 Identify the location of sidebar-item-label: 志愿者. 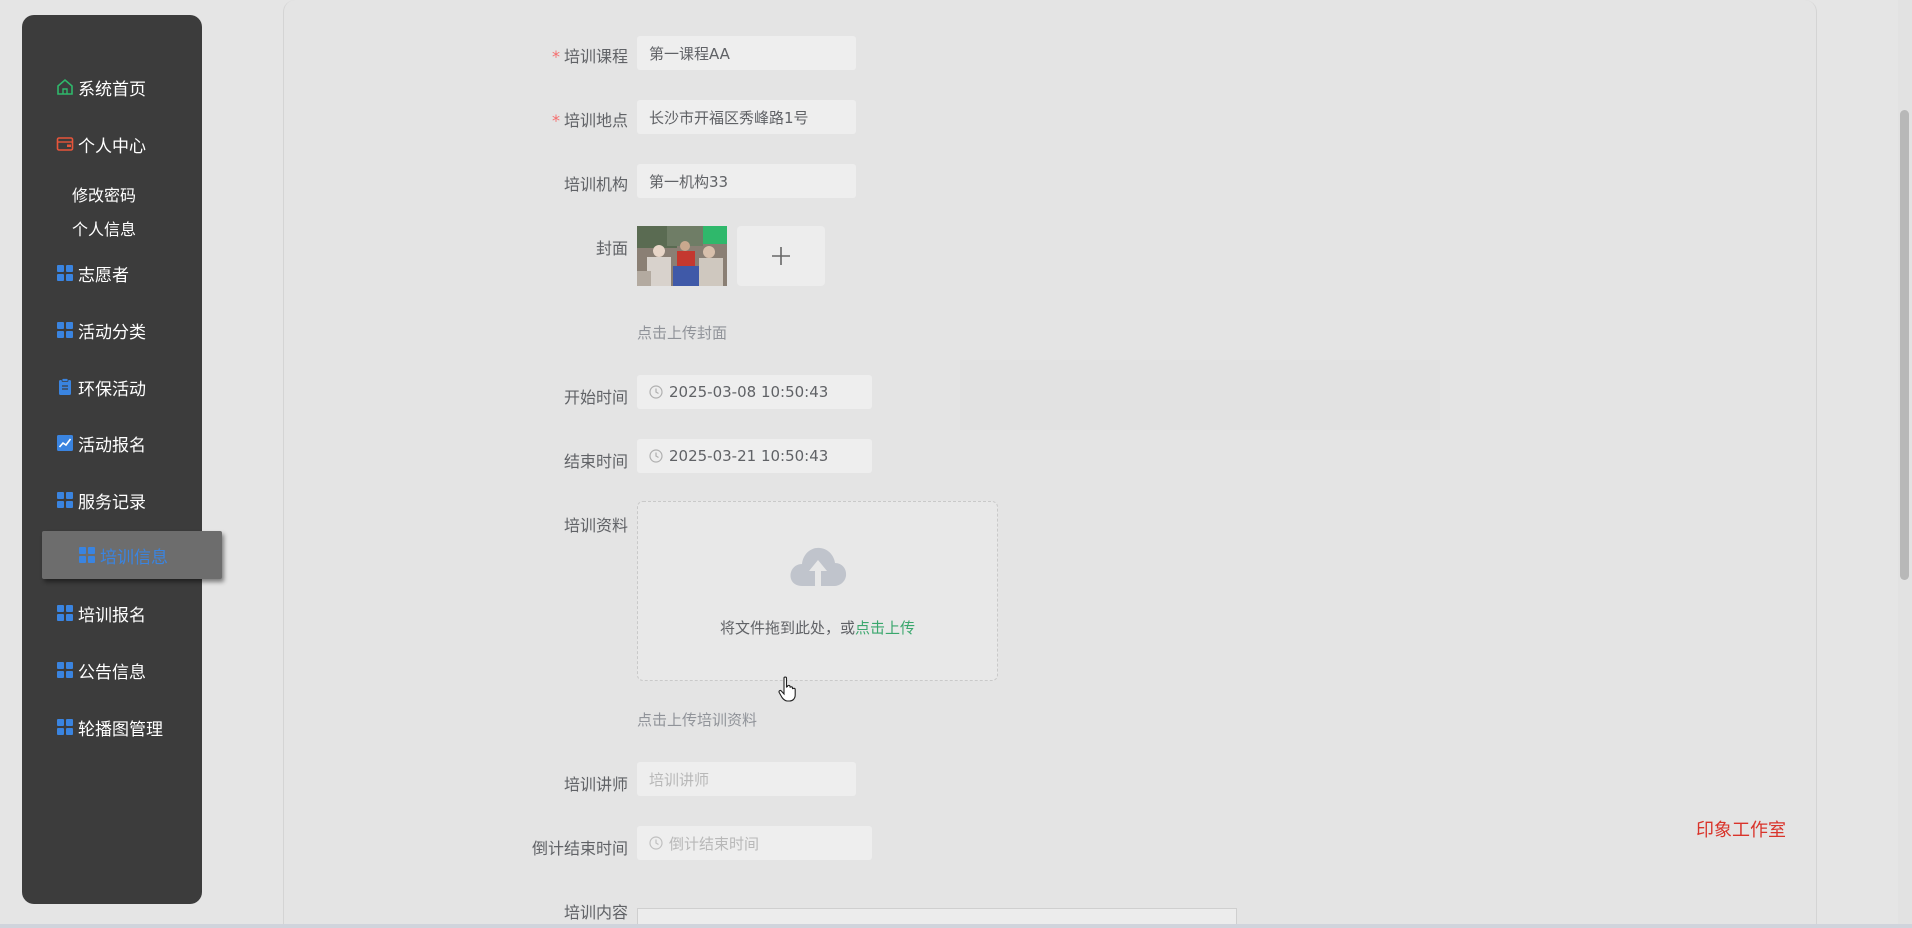
(103, 275).